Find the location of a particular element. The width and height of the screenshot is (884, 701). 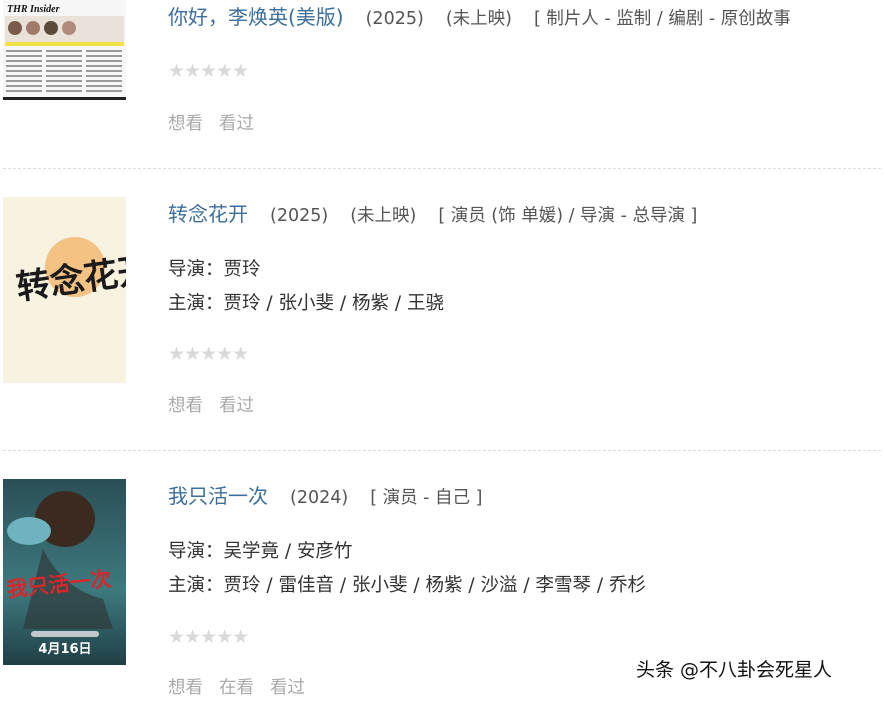

magazine-poster-graphic: THR Insider is located at coordinates (64, 50).